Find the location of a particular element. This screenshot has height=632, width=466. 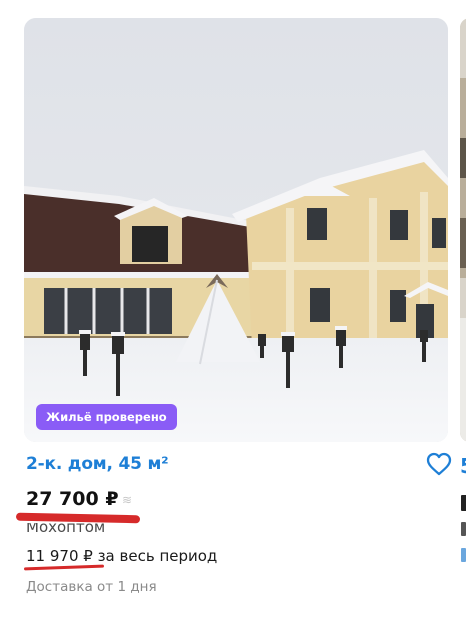

heart-outline-icon is located at coordinates (439, 464).